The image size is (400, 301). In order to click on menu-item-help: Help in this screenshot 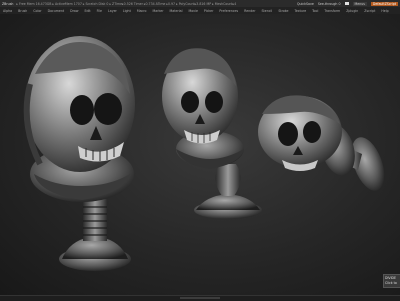, I will do `click(384, 11)`.